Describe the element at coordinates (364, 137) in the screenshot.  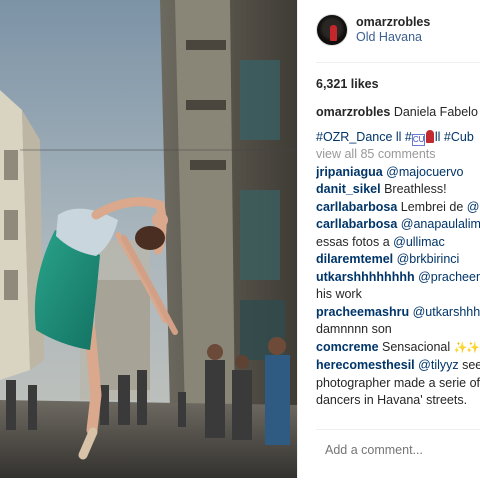
I see `hashtag-link: #OZR_Dance ll #` at that location.